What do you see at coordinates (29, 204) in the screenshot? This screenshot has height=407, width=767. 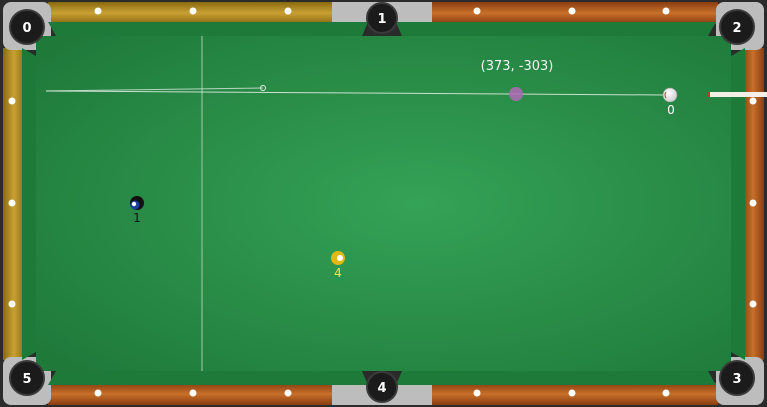 I see `cushion-left` at bounding box center [29, 204].